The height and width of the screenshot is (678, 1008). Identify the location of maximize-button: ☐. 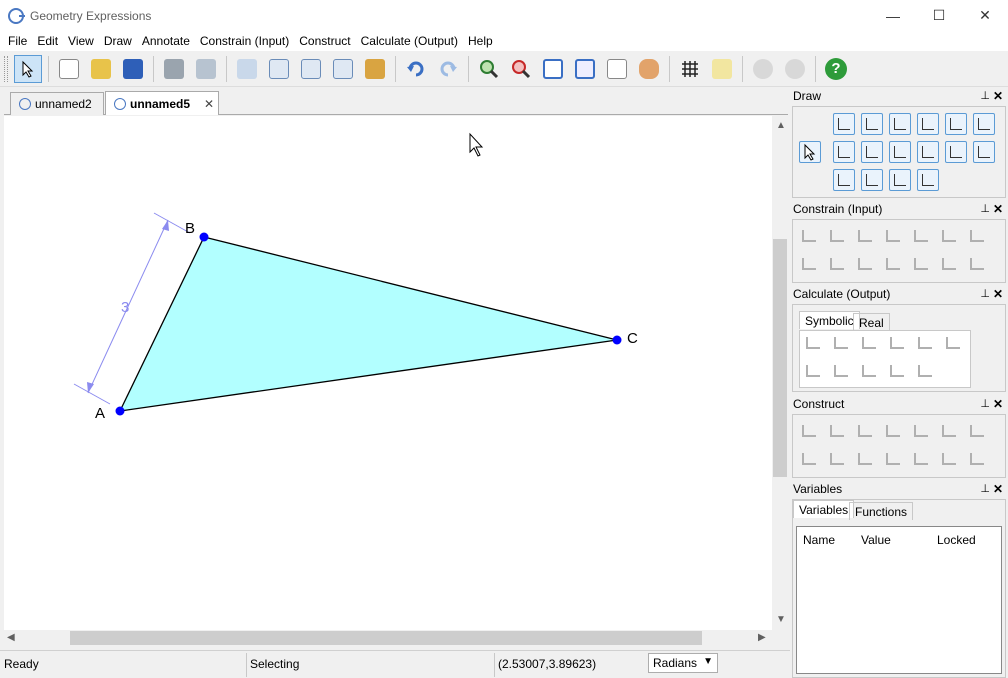
(939, 15).